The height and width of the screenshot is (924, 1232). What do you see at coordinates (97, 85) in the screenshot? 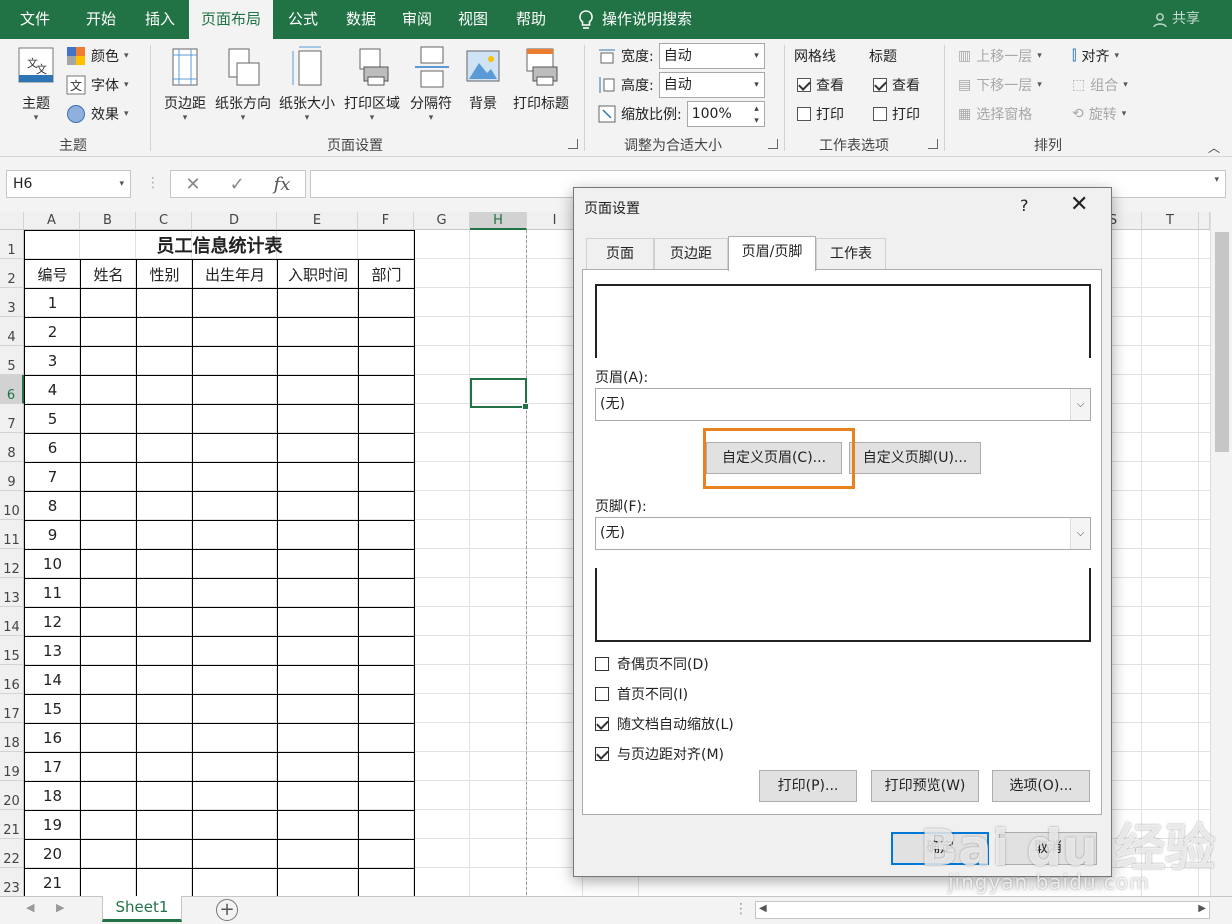
I see `fonts-button: 文 字体 ▾` at bounding box center [97, 85].